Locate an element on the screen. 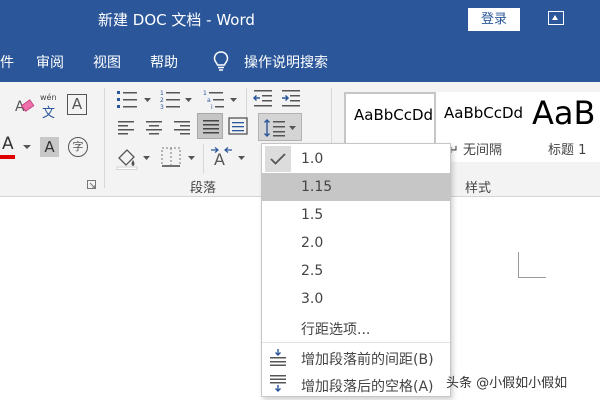  space-after-icon is located at coordinates (278, 383).